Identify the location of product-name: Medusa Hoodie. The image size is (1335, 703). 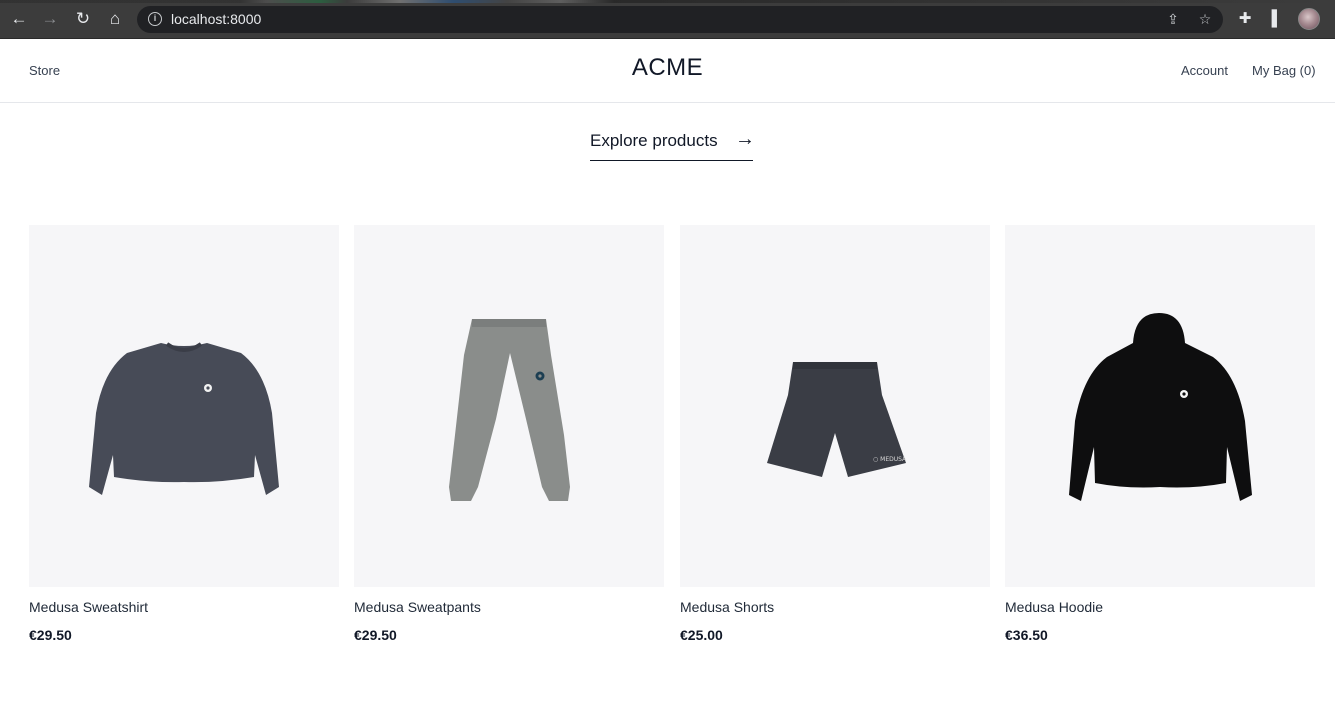
(1054, 607).